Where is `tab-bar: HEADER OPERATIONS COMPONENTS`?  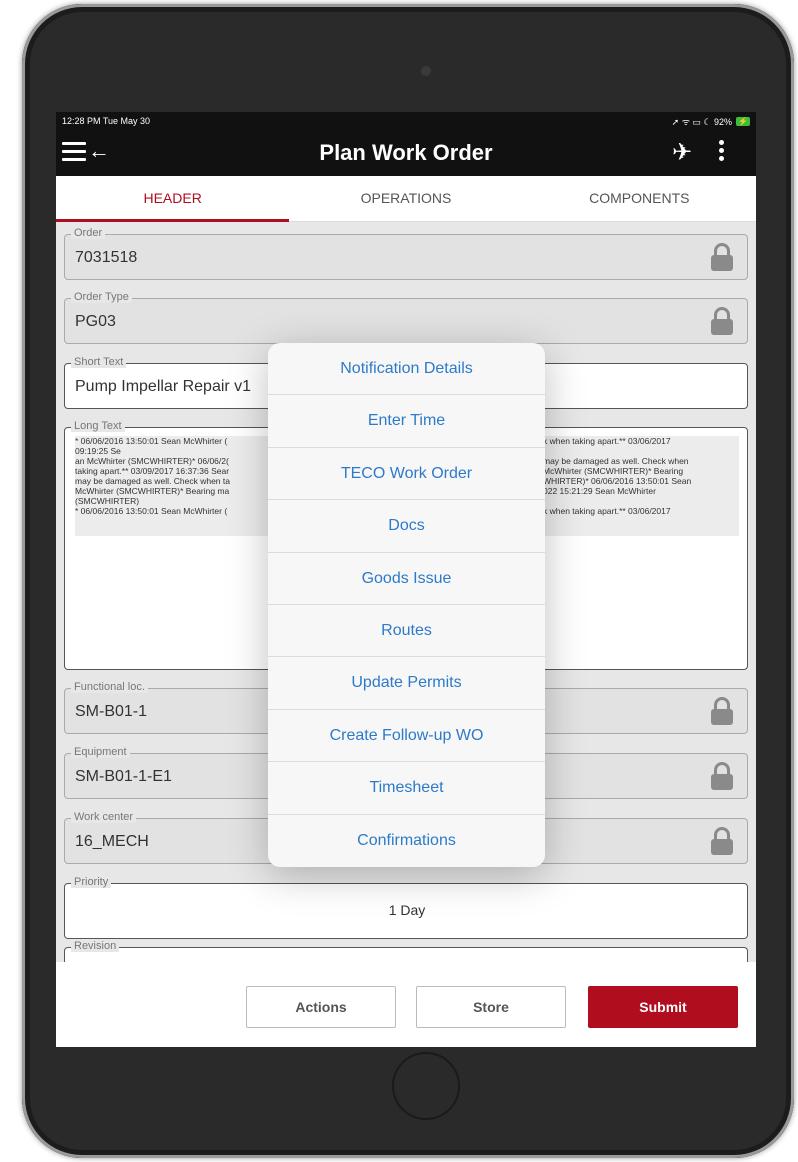
tab-bar: HEADER OPERATIONS COMPONENTS is located at coordinates (406, 199).